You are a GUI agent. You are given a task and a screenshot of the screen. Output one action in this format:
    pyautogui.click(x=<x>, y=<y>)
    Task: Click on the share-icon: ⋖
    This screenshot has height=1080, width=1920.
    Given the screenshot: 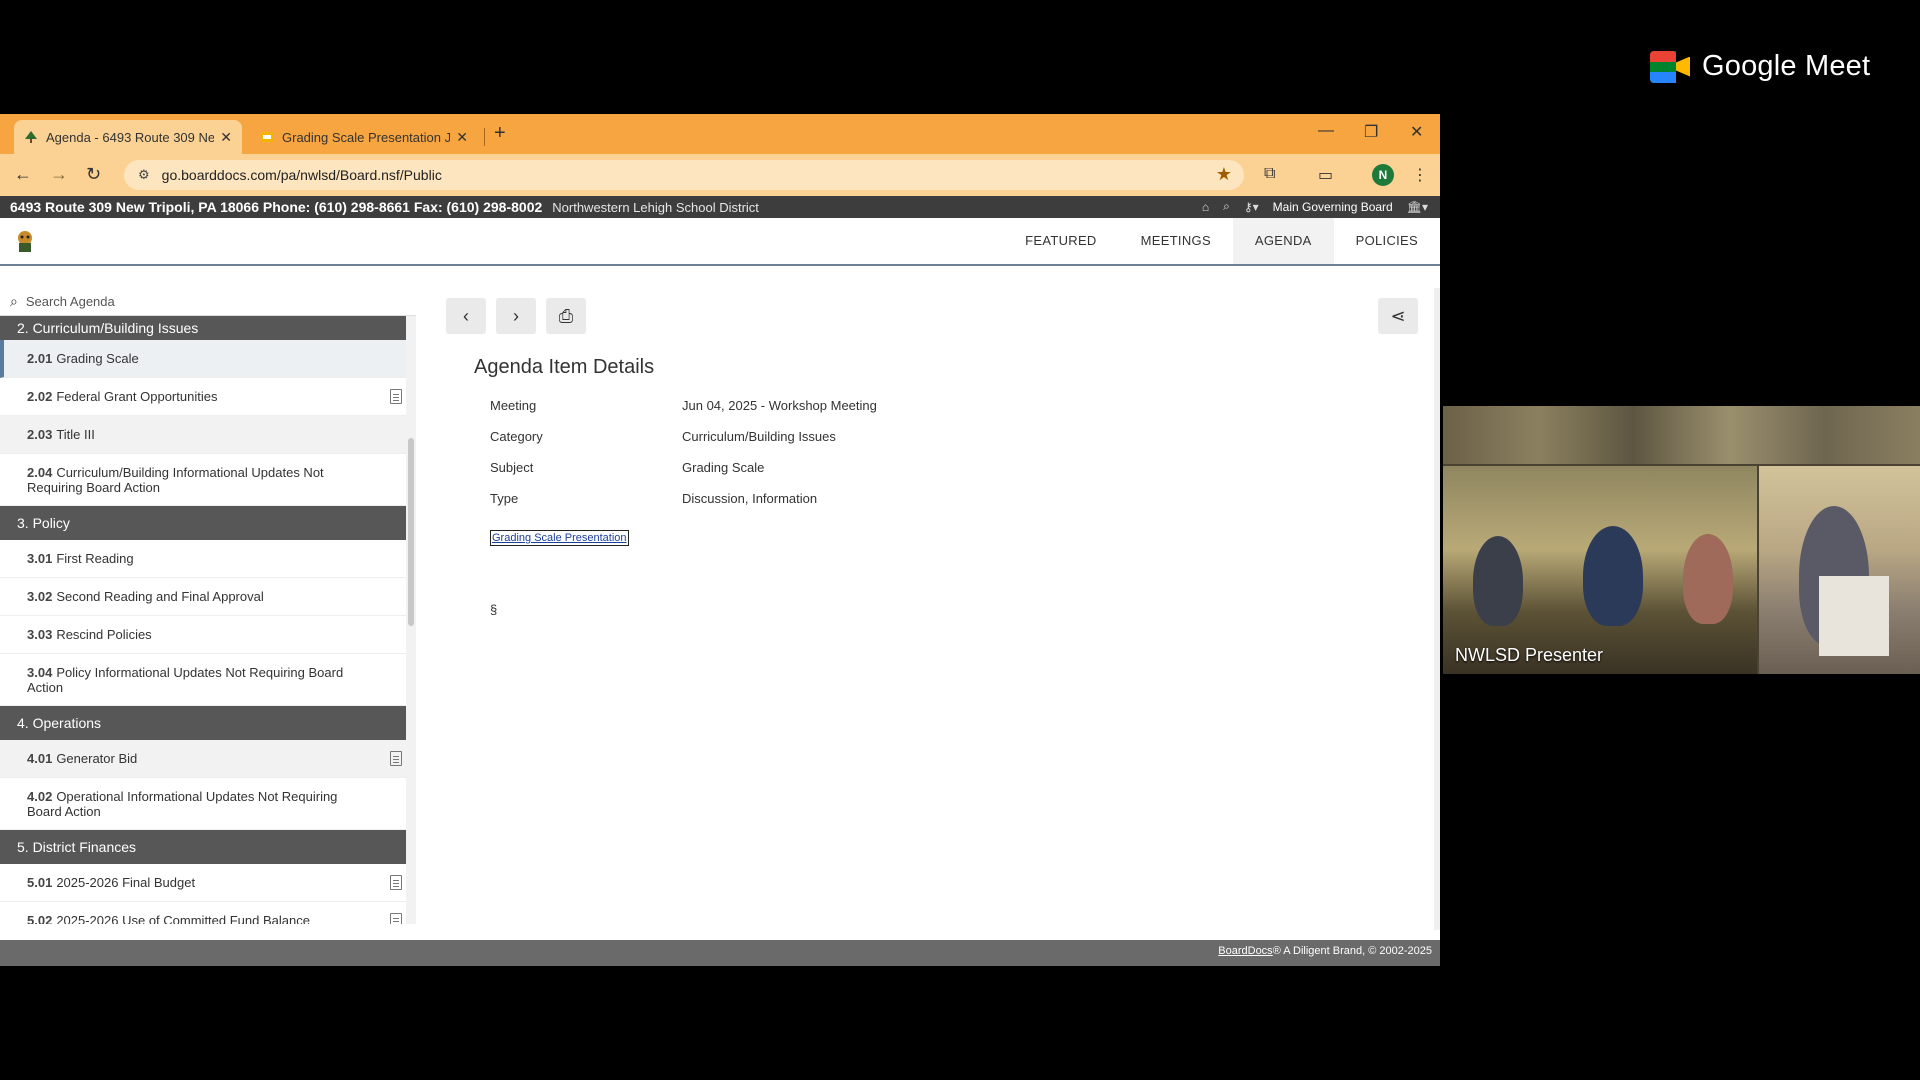 What is the action you would take?
    pyautogui.click(x=1398, y=315)
    